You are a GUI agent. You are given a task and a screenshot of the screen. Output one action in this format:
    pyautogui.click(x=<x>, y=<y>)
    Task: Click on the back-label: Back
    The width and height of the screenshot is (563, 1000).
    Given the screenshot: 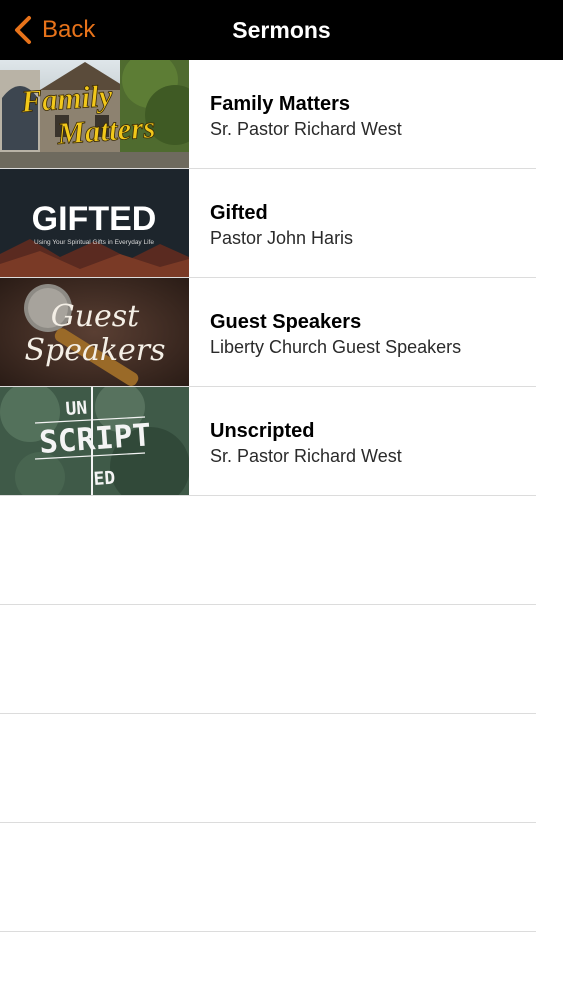 What is the action you would take?
    pyautogui.click(x=69, y=29)
    